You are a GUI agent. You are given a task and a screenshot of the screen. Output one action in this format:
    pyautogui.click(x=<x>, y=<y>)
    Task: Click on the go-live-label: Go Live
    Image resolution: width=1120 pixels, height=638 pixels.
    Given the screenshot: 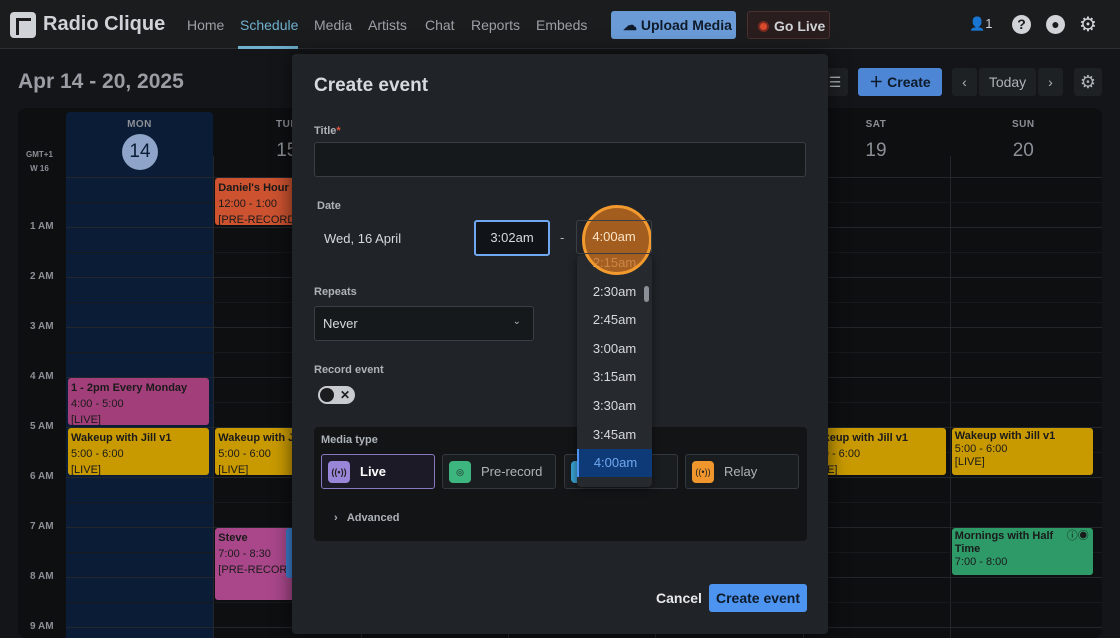 What is the action you would take?
    pyautogui.click(x=800, y=26)
    